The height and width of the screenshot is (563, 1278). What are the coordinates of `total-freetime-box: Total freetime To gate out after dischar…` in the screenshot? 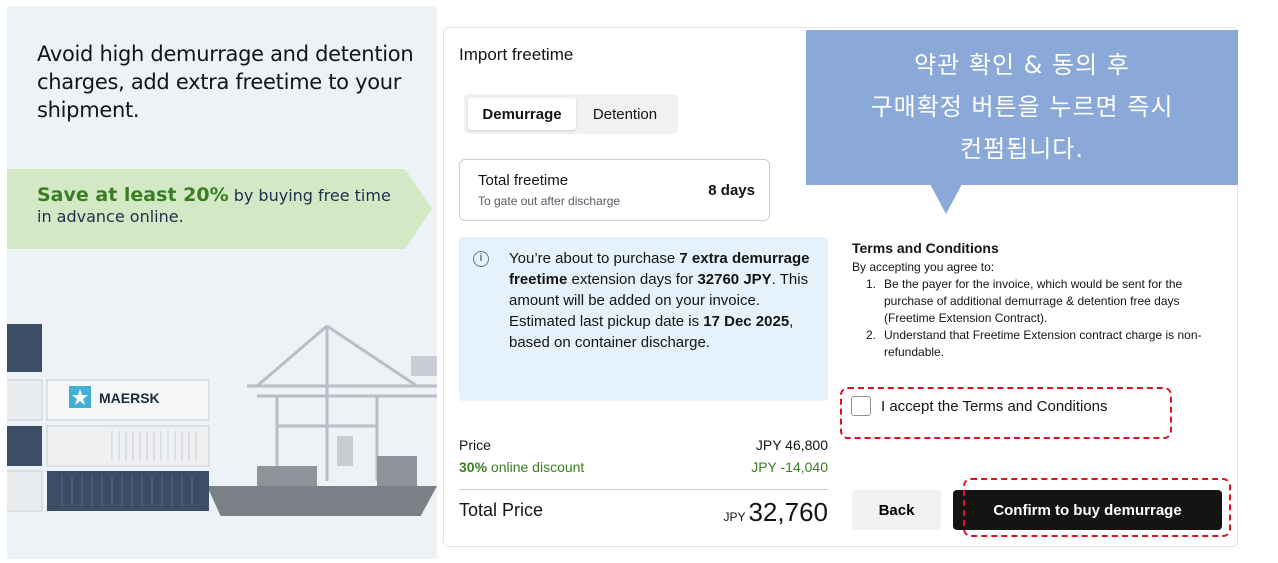 It's located at (614, 190).